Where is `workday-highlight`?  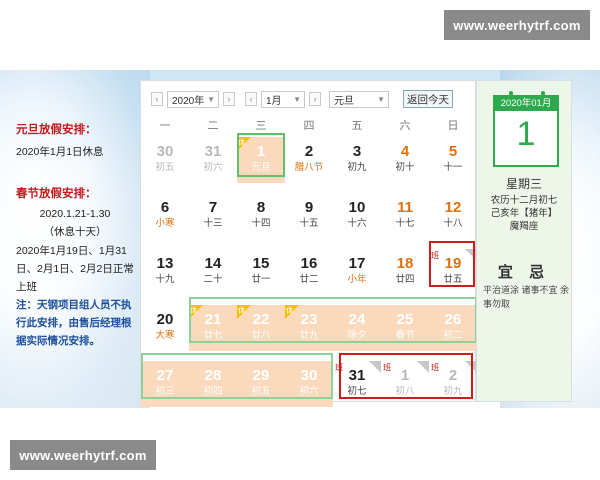
workday-highlight is located at coordinates (452, 264).